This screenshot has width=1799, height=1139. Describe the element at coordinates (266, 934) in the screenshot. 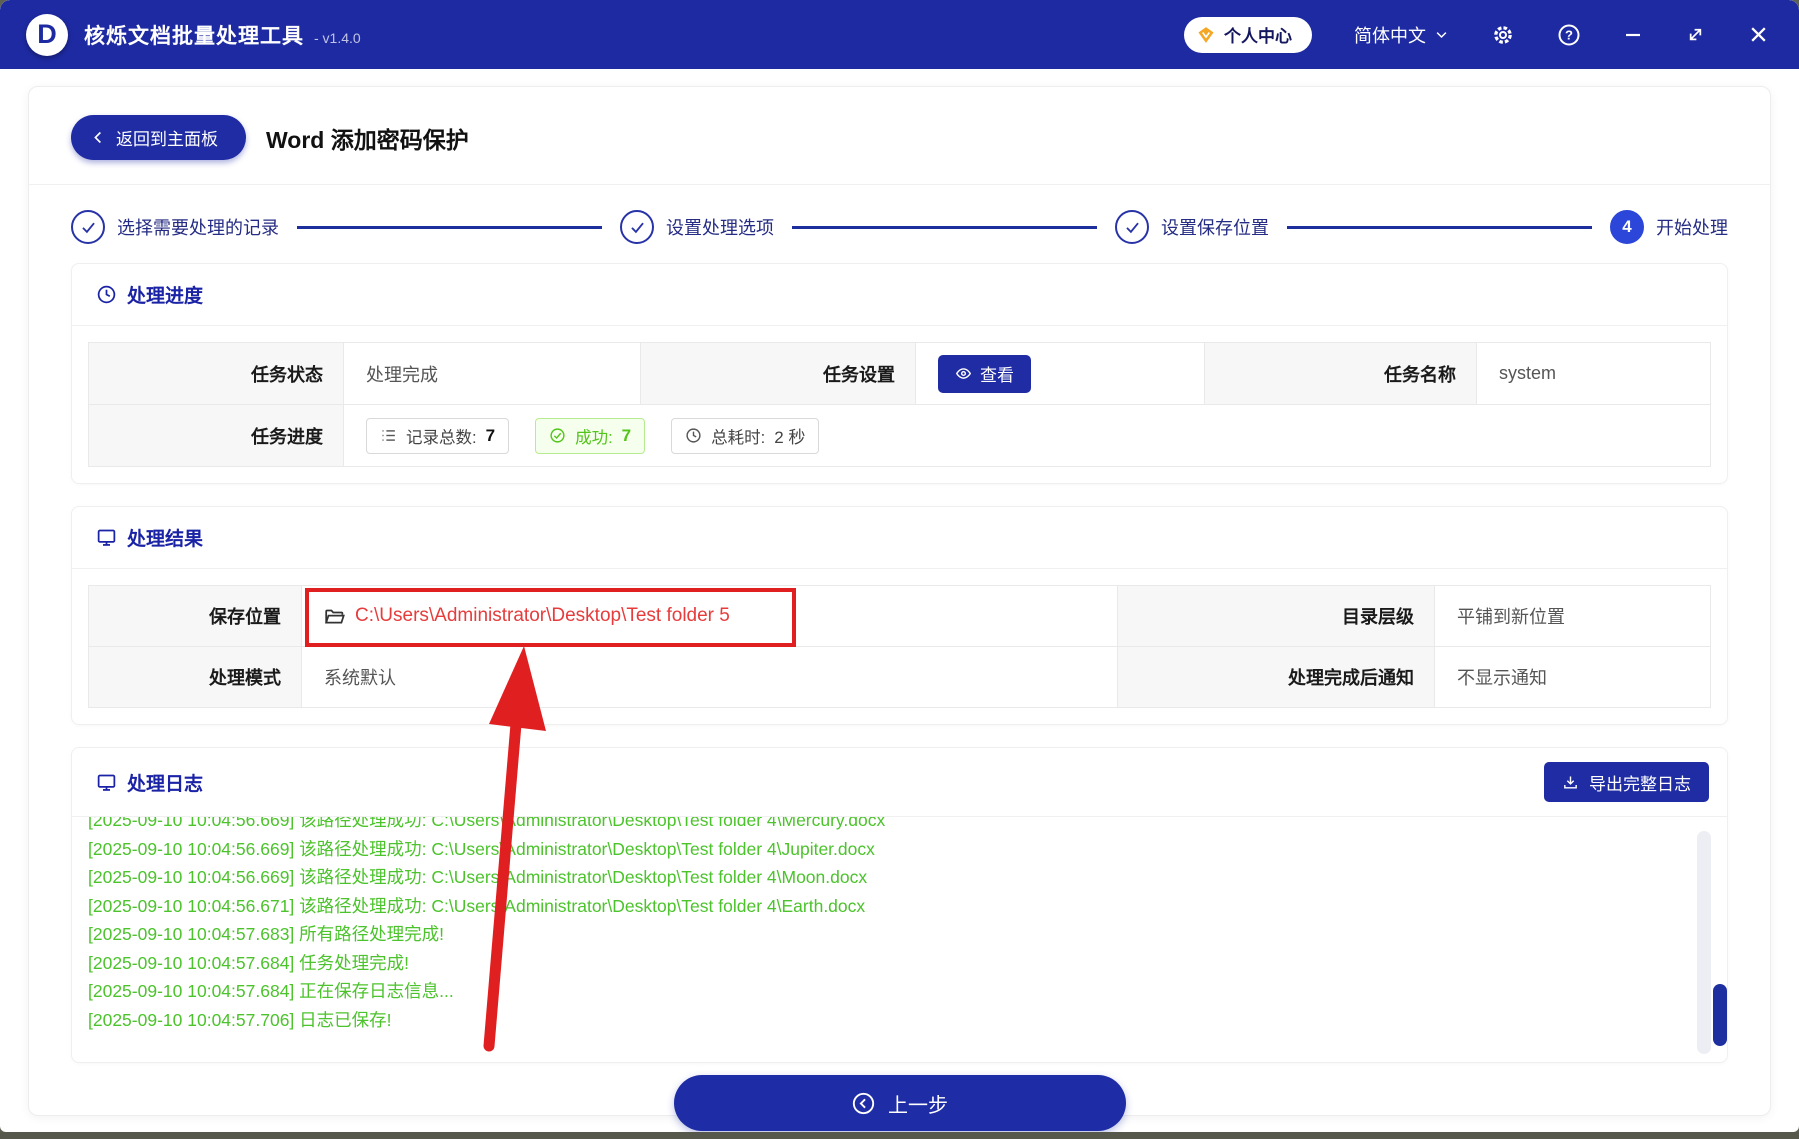

I see `log-line: [2025-09-10 10:04:57.683] 所有路径处理完成!` at that location.